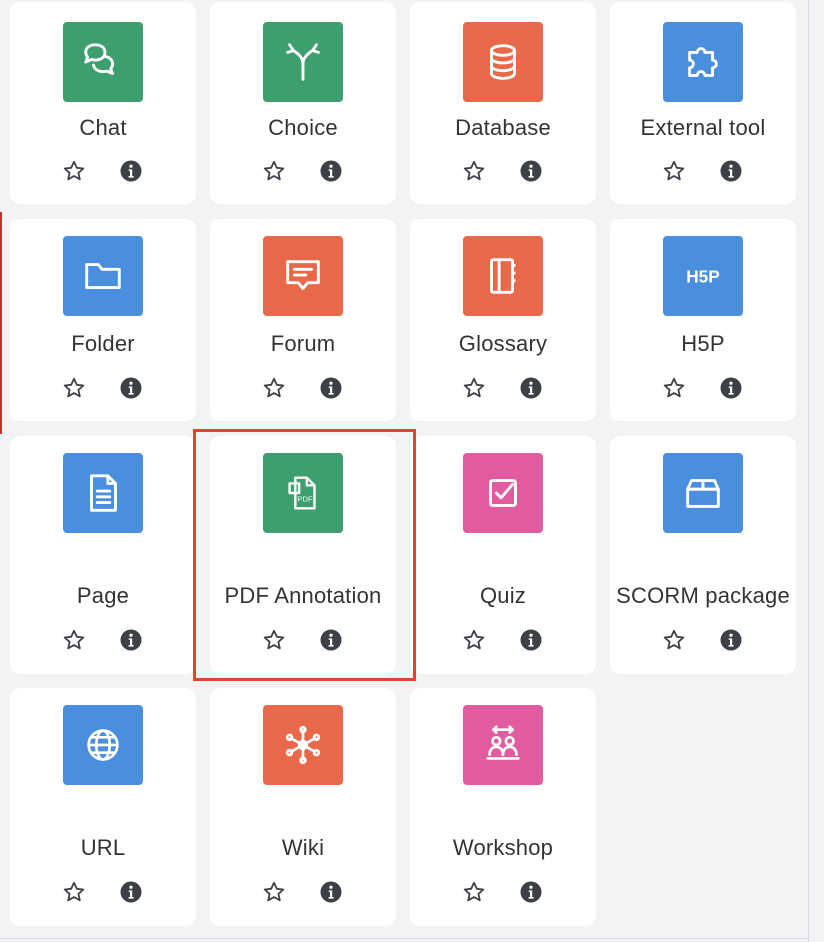 The width and height of the screenshot is (824, 942). I want to click on activity-tile-database: Database, so click(503, 103).